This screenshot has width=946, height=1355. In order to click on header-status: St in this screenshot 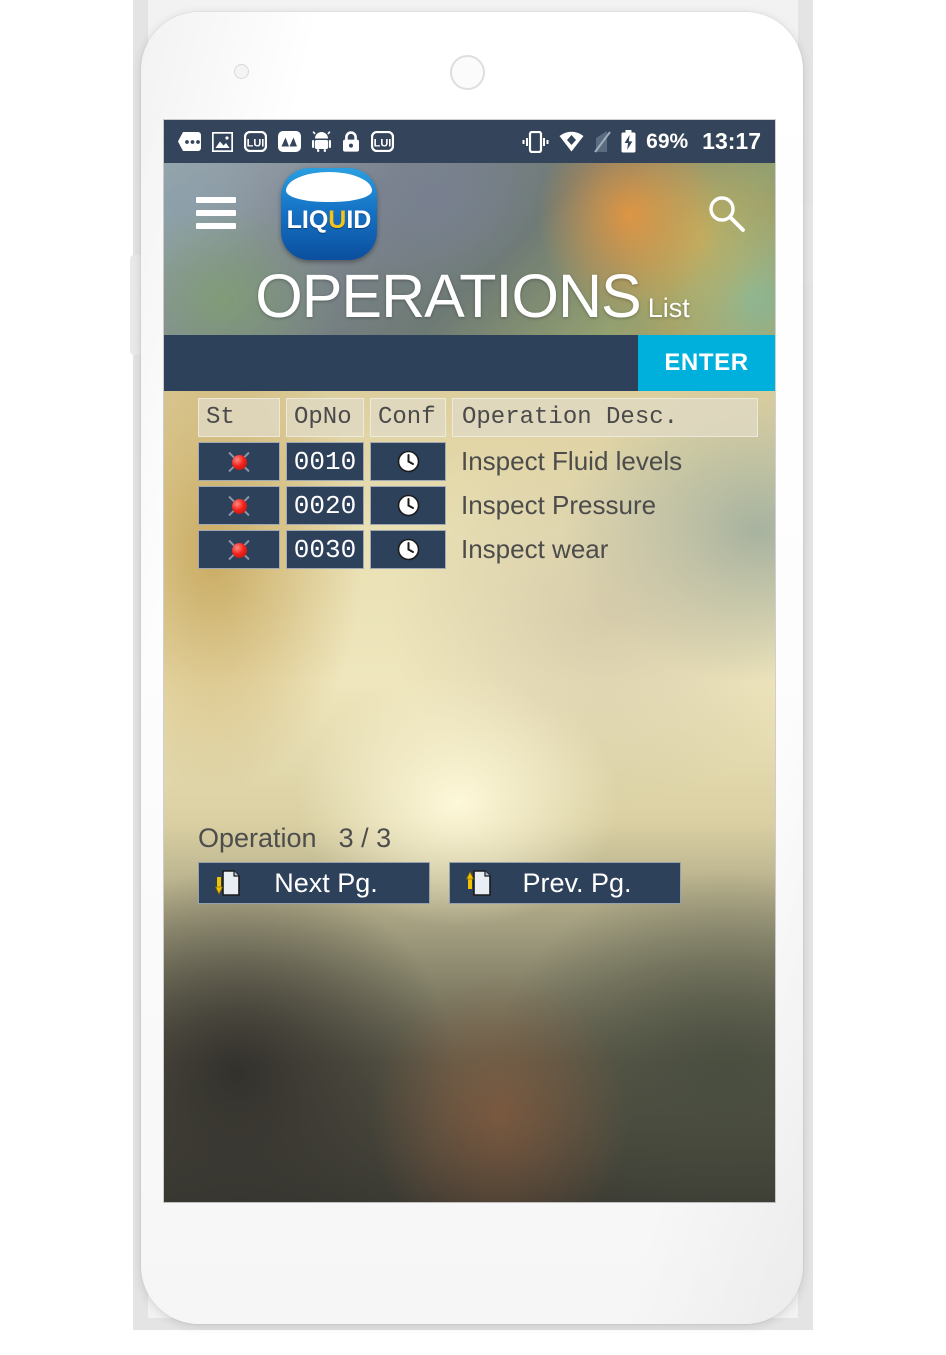, I will do `click(239, 417)`.